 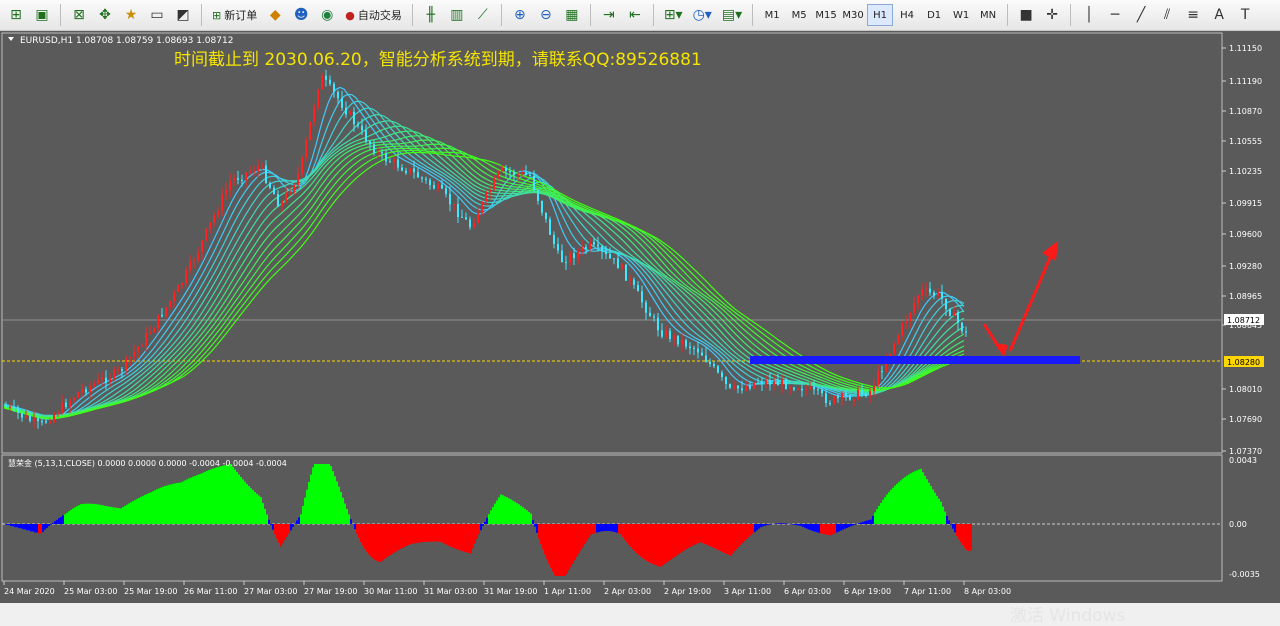 What do you see at coordinates (1245, 15) in the screenshot?
I see `label-icon: T` at bounding box center [1245, 15].